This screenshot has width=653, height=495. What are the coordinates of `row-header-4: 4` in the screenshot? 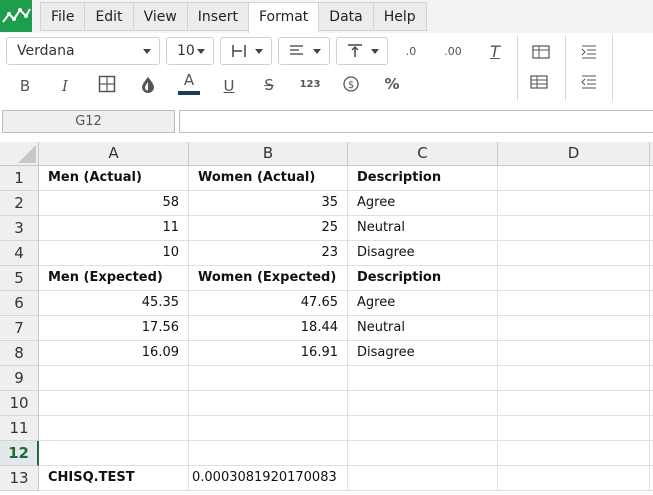 It's located at (19, 253).